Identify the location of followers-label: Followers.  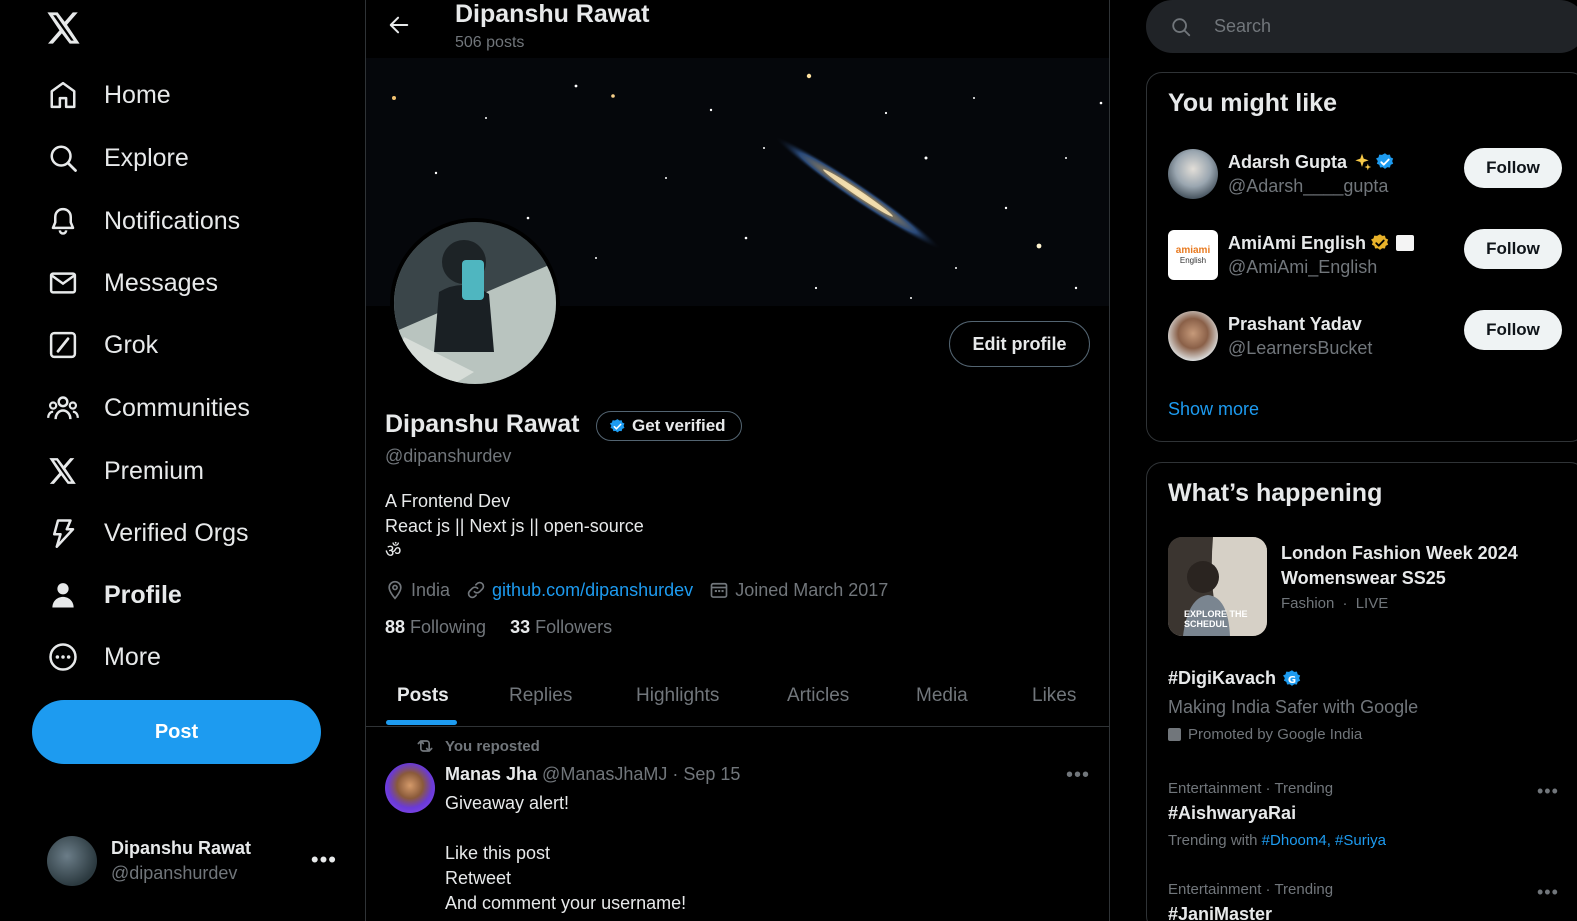
(574, 627).